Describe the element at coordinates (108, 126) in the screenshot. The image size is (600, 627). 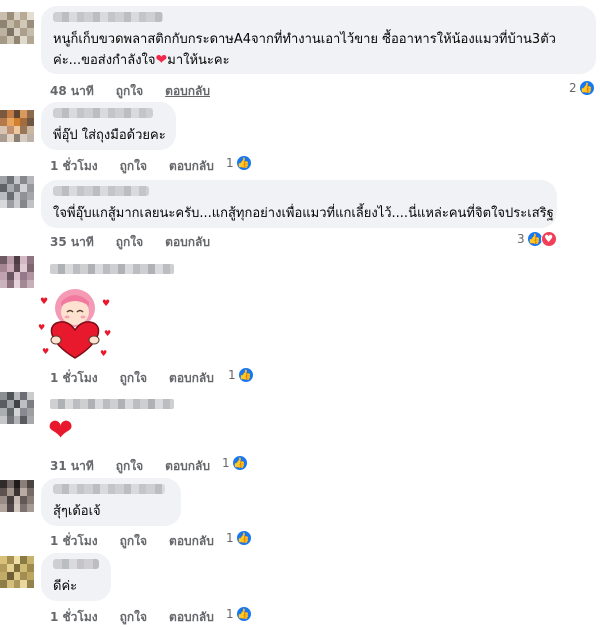
I see `comment-bubble: พี่อุ๊ป ใส่ถุงมือด้วยคะ` at that location.